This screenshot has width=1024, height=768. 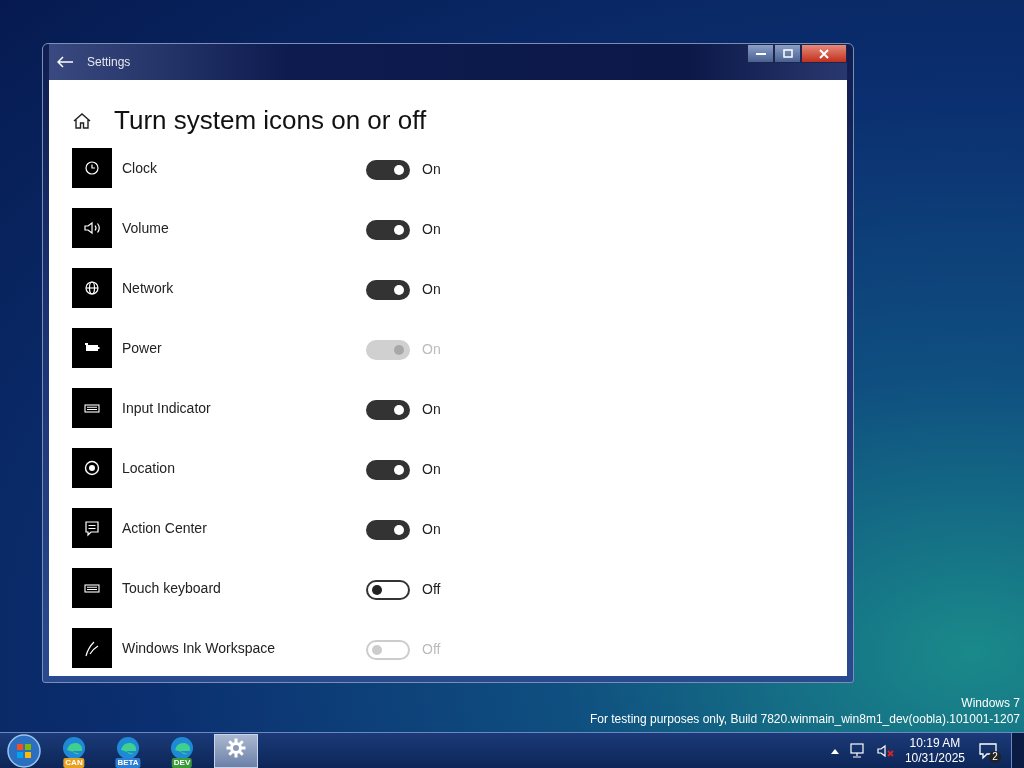 I want to click on notification-button: 2, so click(x=988, y=750).